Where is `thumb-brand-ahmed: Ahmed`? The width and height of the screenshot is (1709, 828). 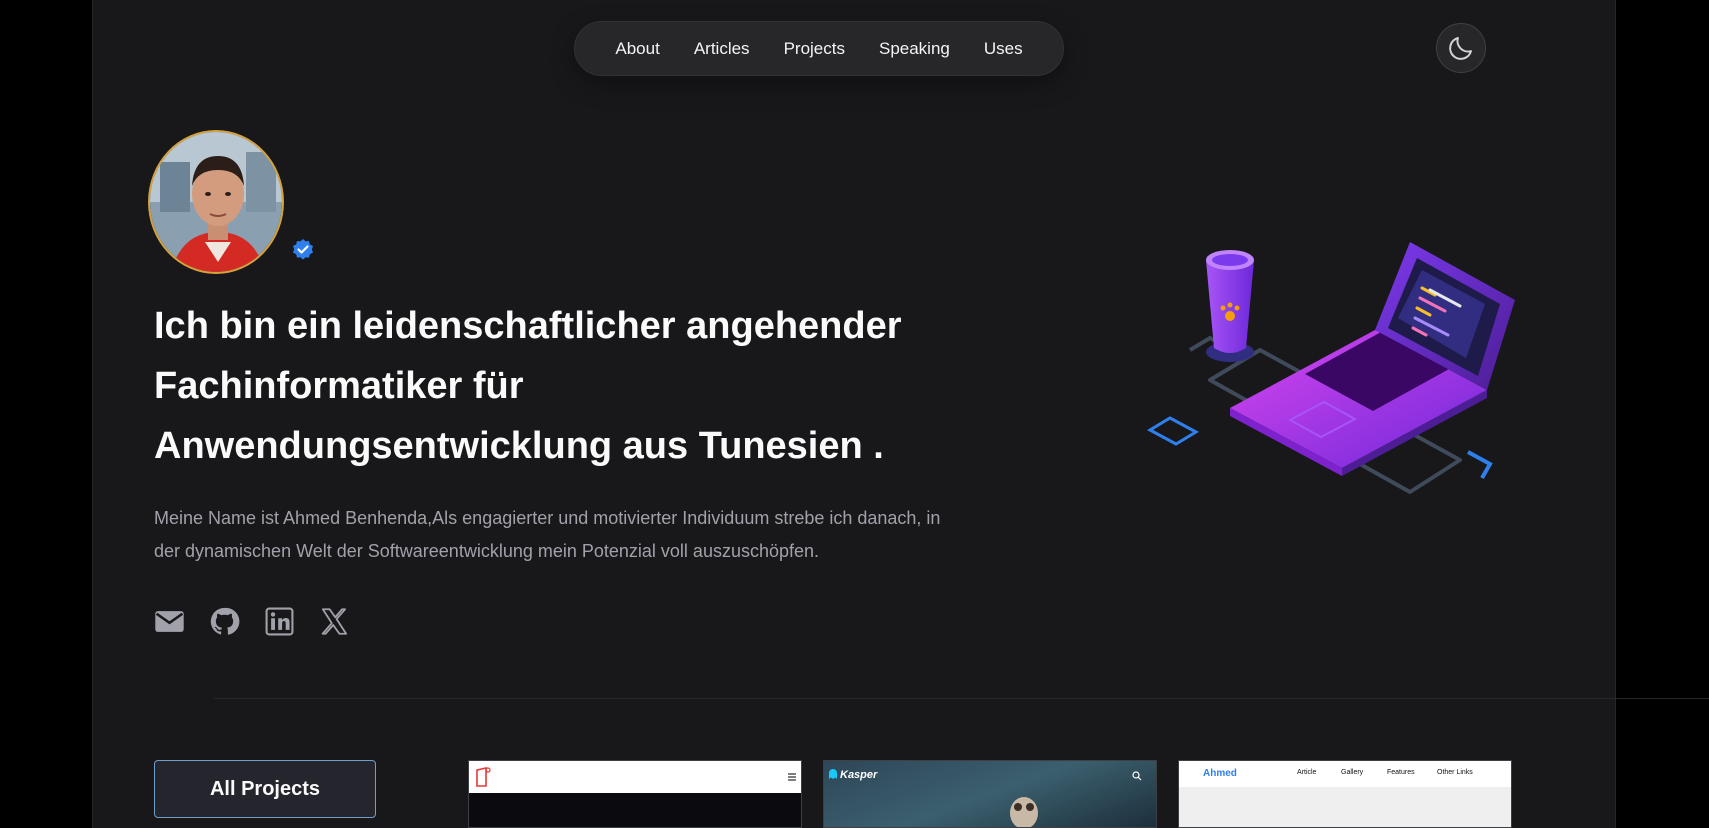 thumb-brand-ahmed: Ahmed is located at coordinates (1220, 773).